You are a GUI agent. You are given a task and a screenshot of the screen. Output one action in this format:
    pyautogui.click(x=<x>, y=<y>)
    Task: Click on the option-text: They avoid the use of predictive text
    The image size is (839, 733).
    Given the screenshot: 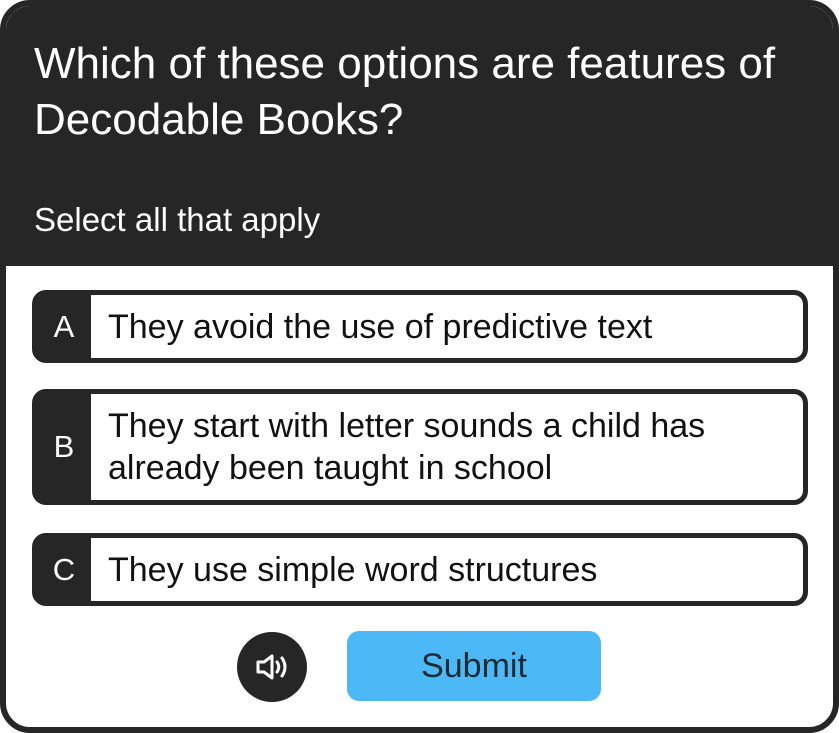 What is the action you would take?
    pyautogui.click(x=447, y=326)
    